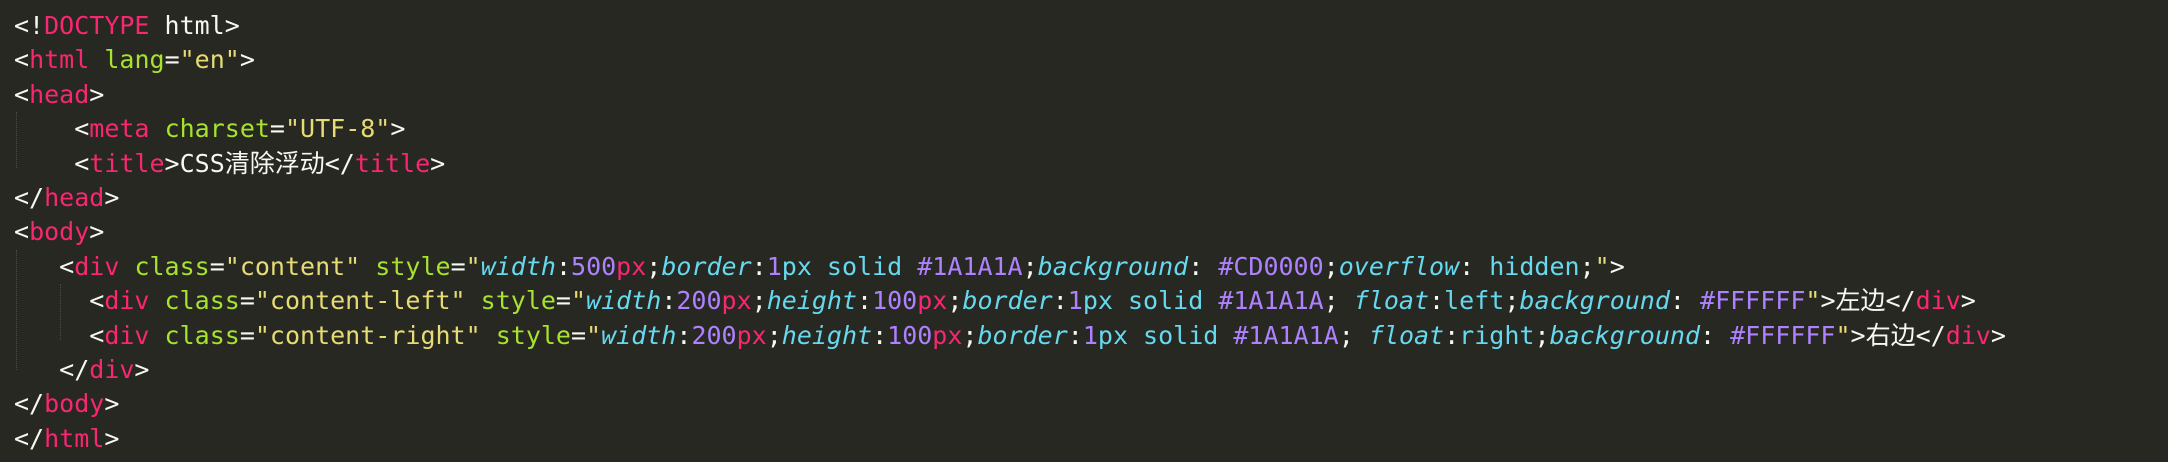  I want to click on code-token: #FFFFFF, so click(1753, 301).